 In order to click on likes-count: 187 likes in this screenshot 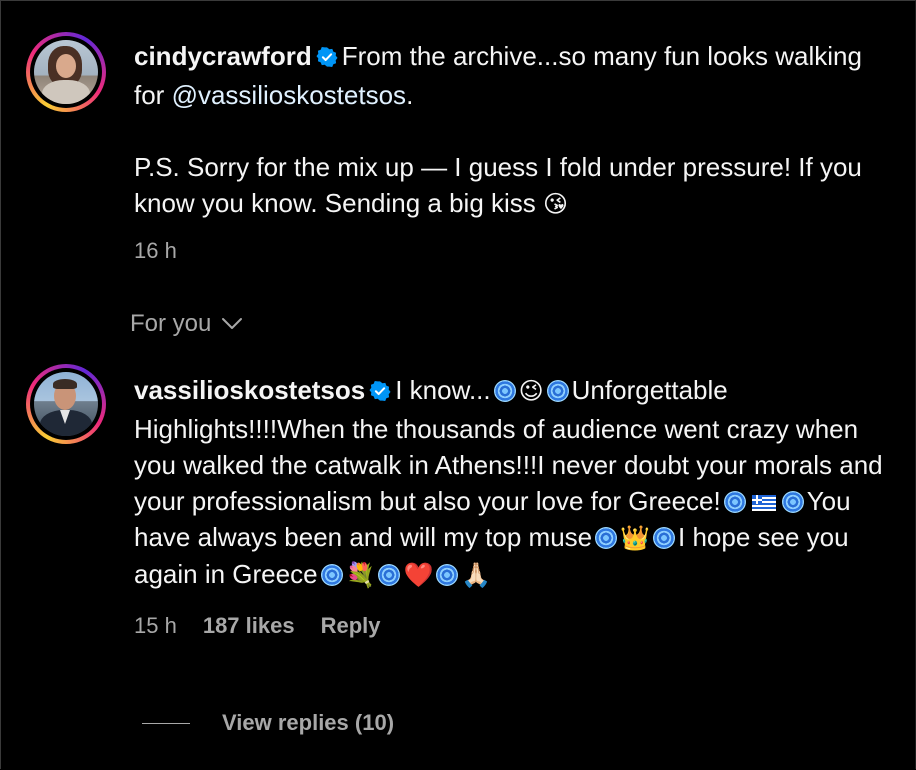, I will do `click(249, 626)`.